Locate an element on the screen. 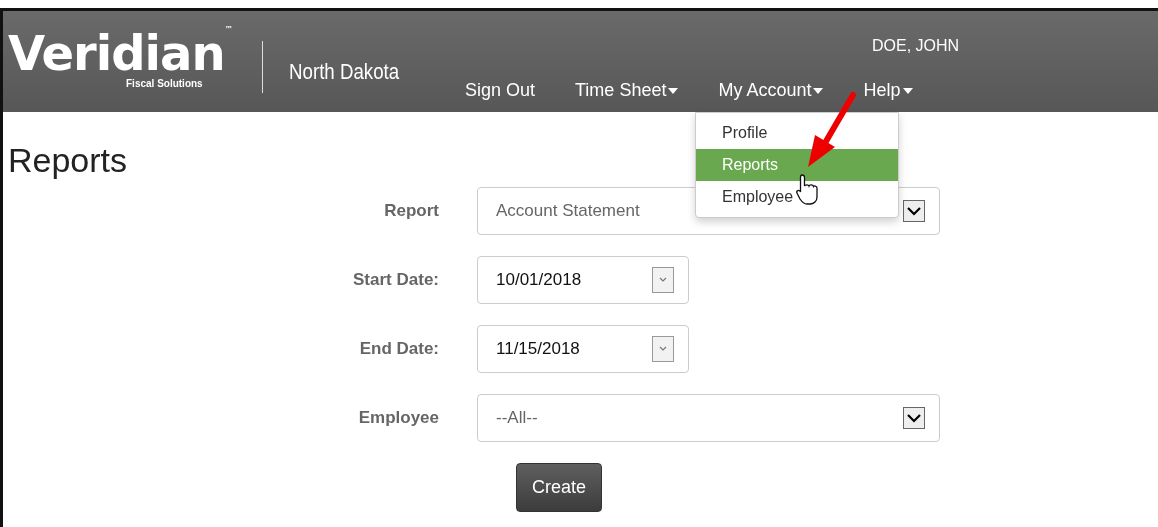 Image resolution: width=1158 pixels, height=527 pixels. field-label: End Date: is located at coordinates (399, 349).